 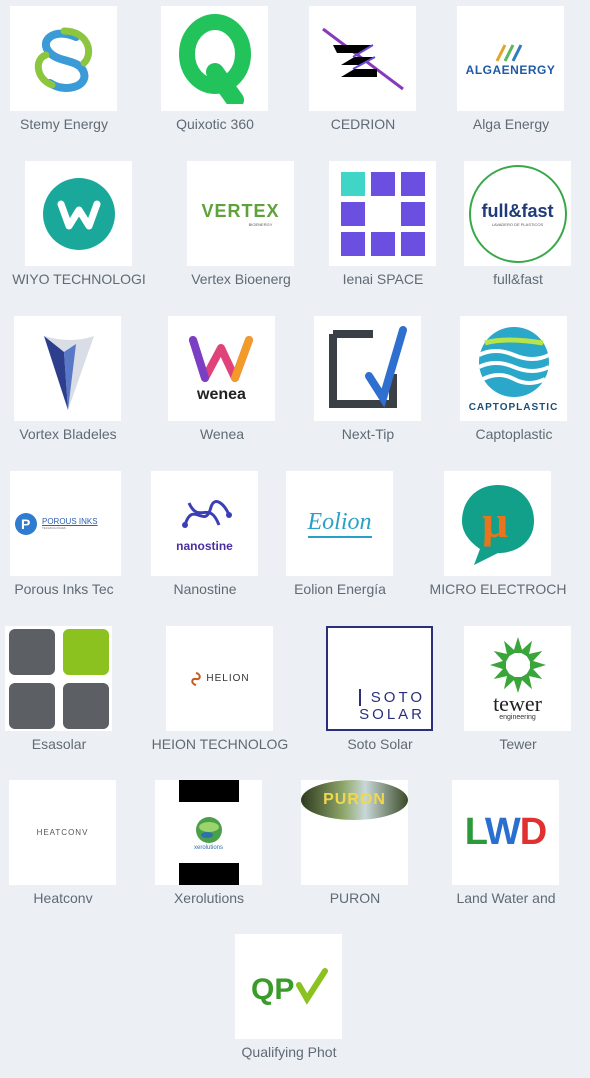 I want to click on company-card-vertex-bioenergy: VERTEX BIOENERGY Vertex Bioenerg, so click(x=241, y=230).